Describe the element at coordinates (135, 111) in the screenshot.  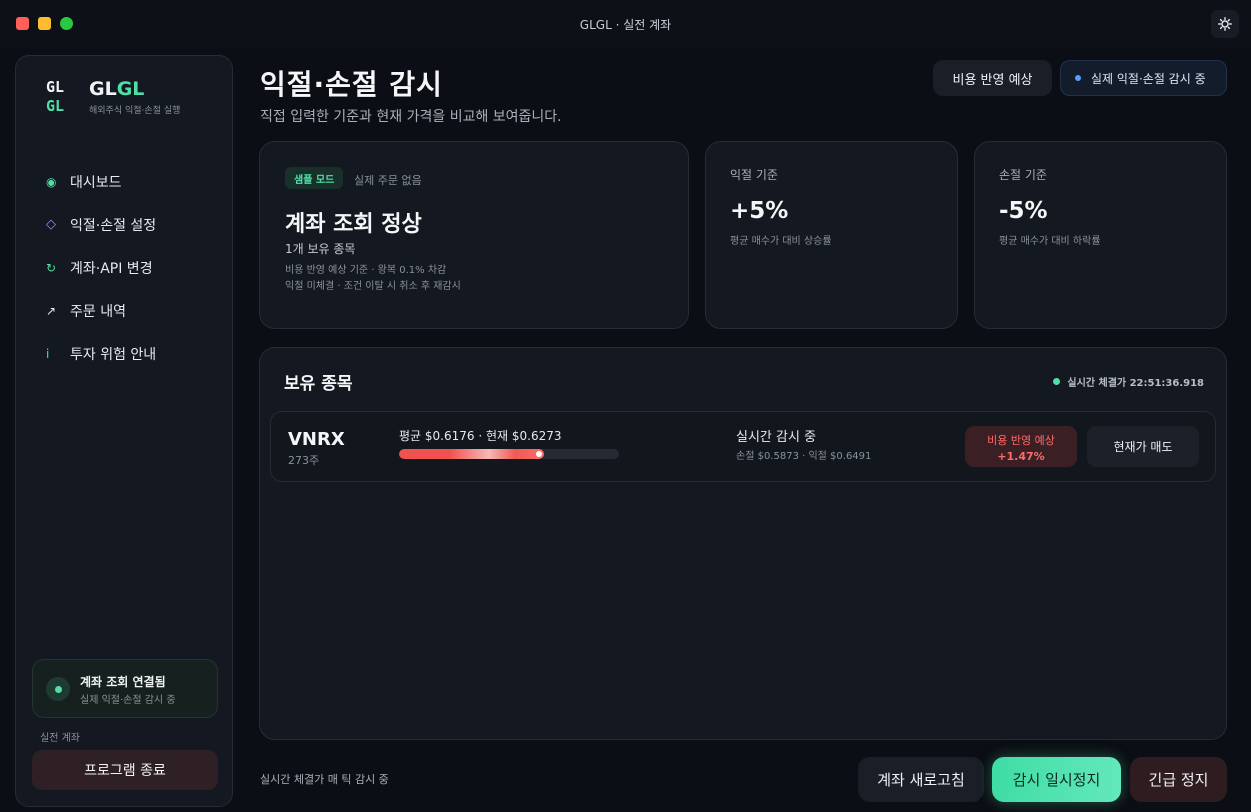
I see `brand-subtitle: 해외주식 익절·손절 실행` at that location.